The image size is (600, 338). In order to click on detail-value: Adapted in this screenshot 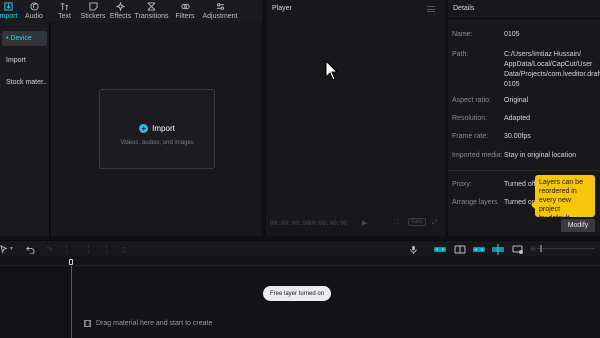, I will do `click(517, 118)`.